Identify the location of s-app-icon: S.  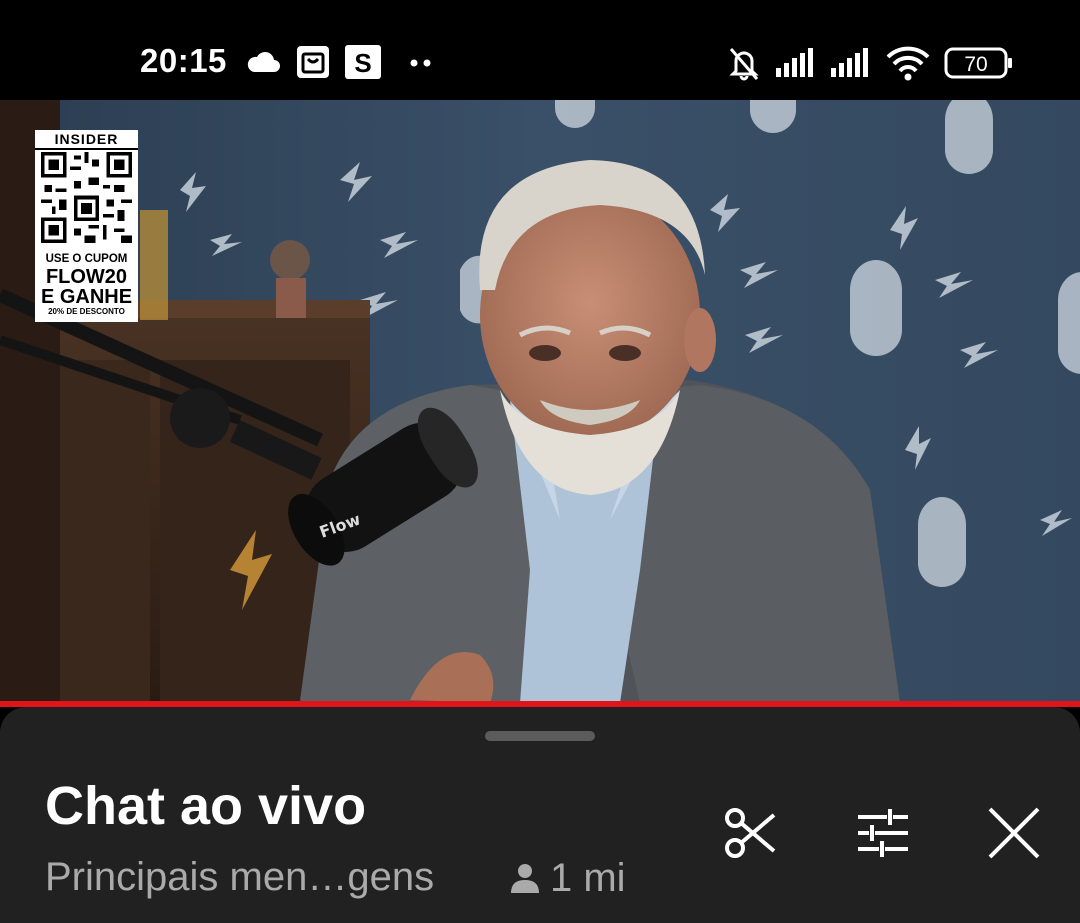
(363, 62).